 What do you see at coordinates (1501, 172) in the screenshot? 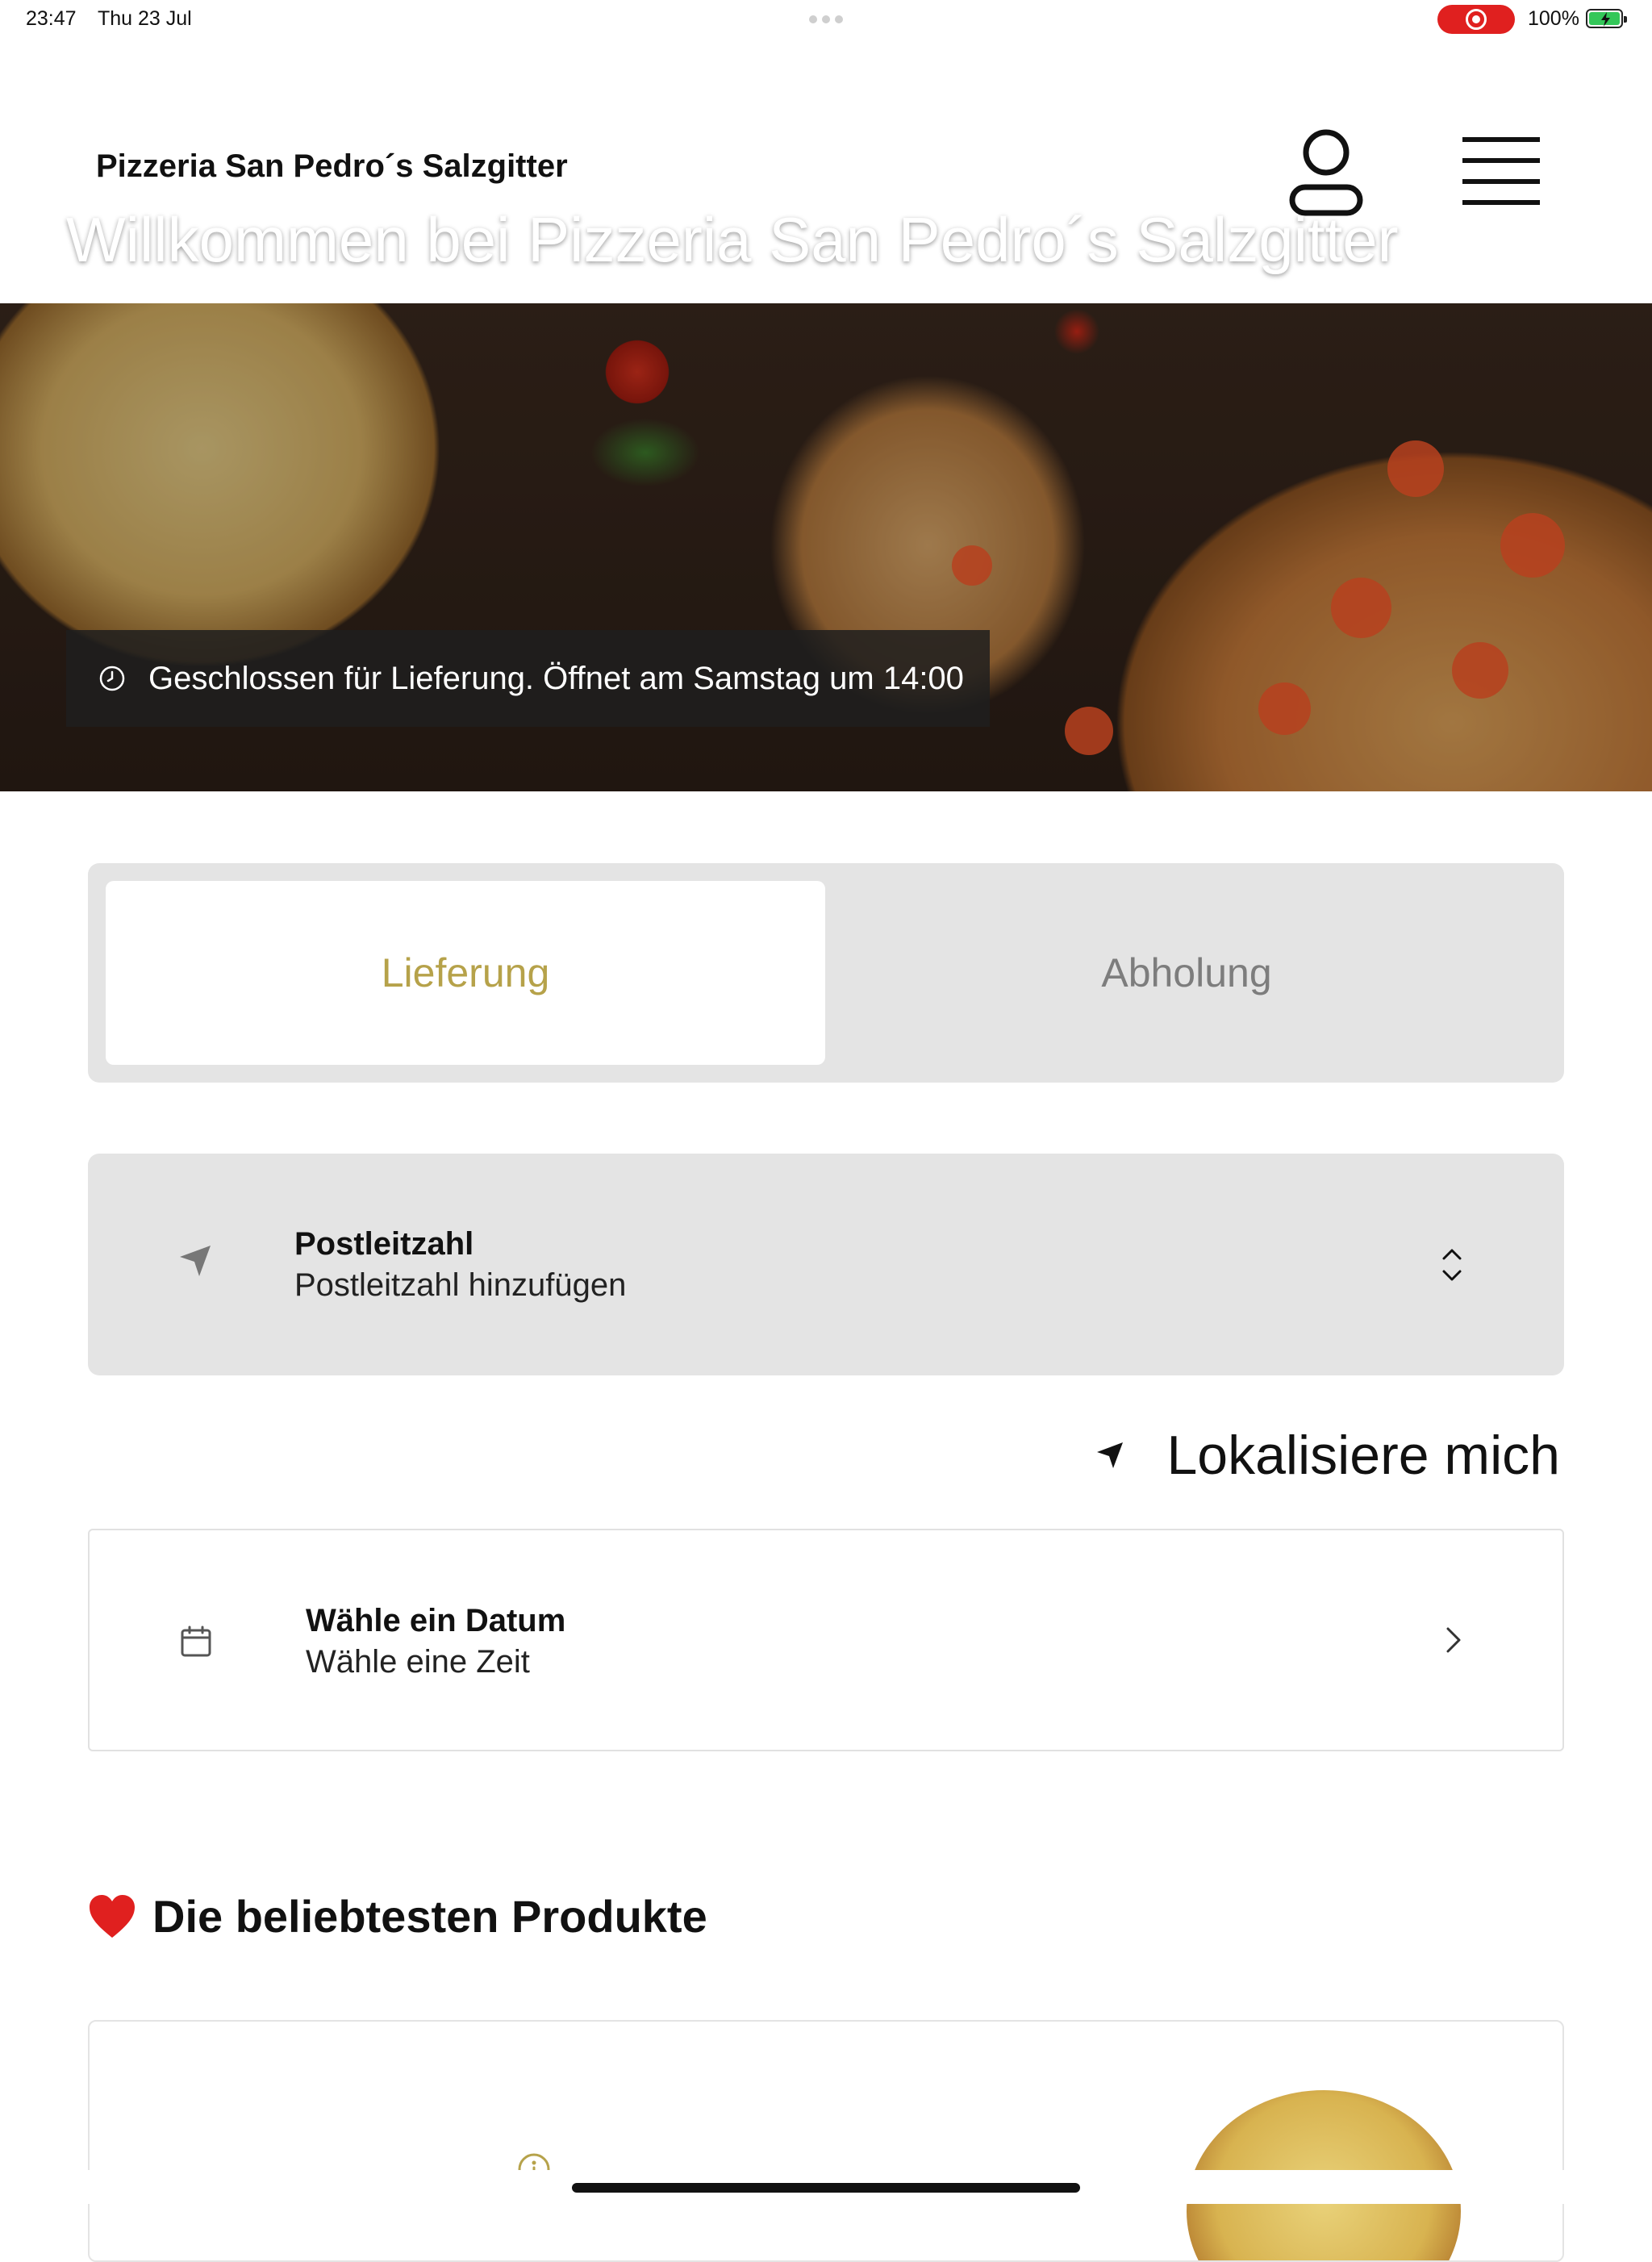
I see `hamburger-menu-icon` at bounding box center [1501, 172].